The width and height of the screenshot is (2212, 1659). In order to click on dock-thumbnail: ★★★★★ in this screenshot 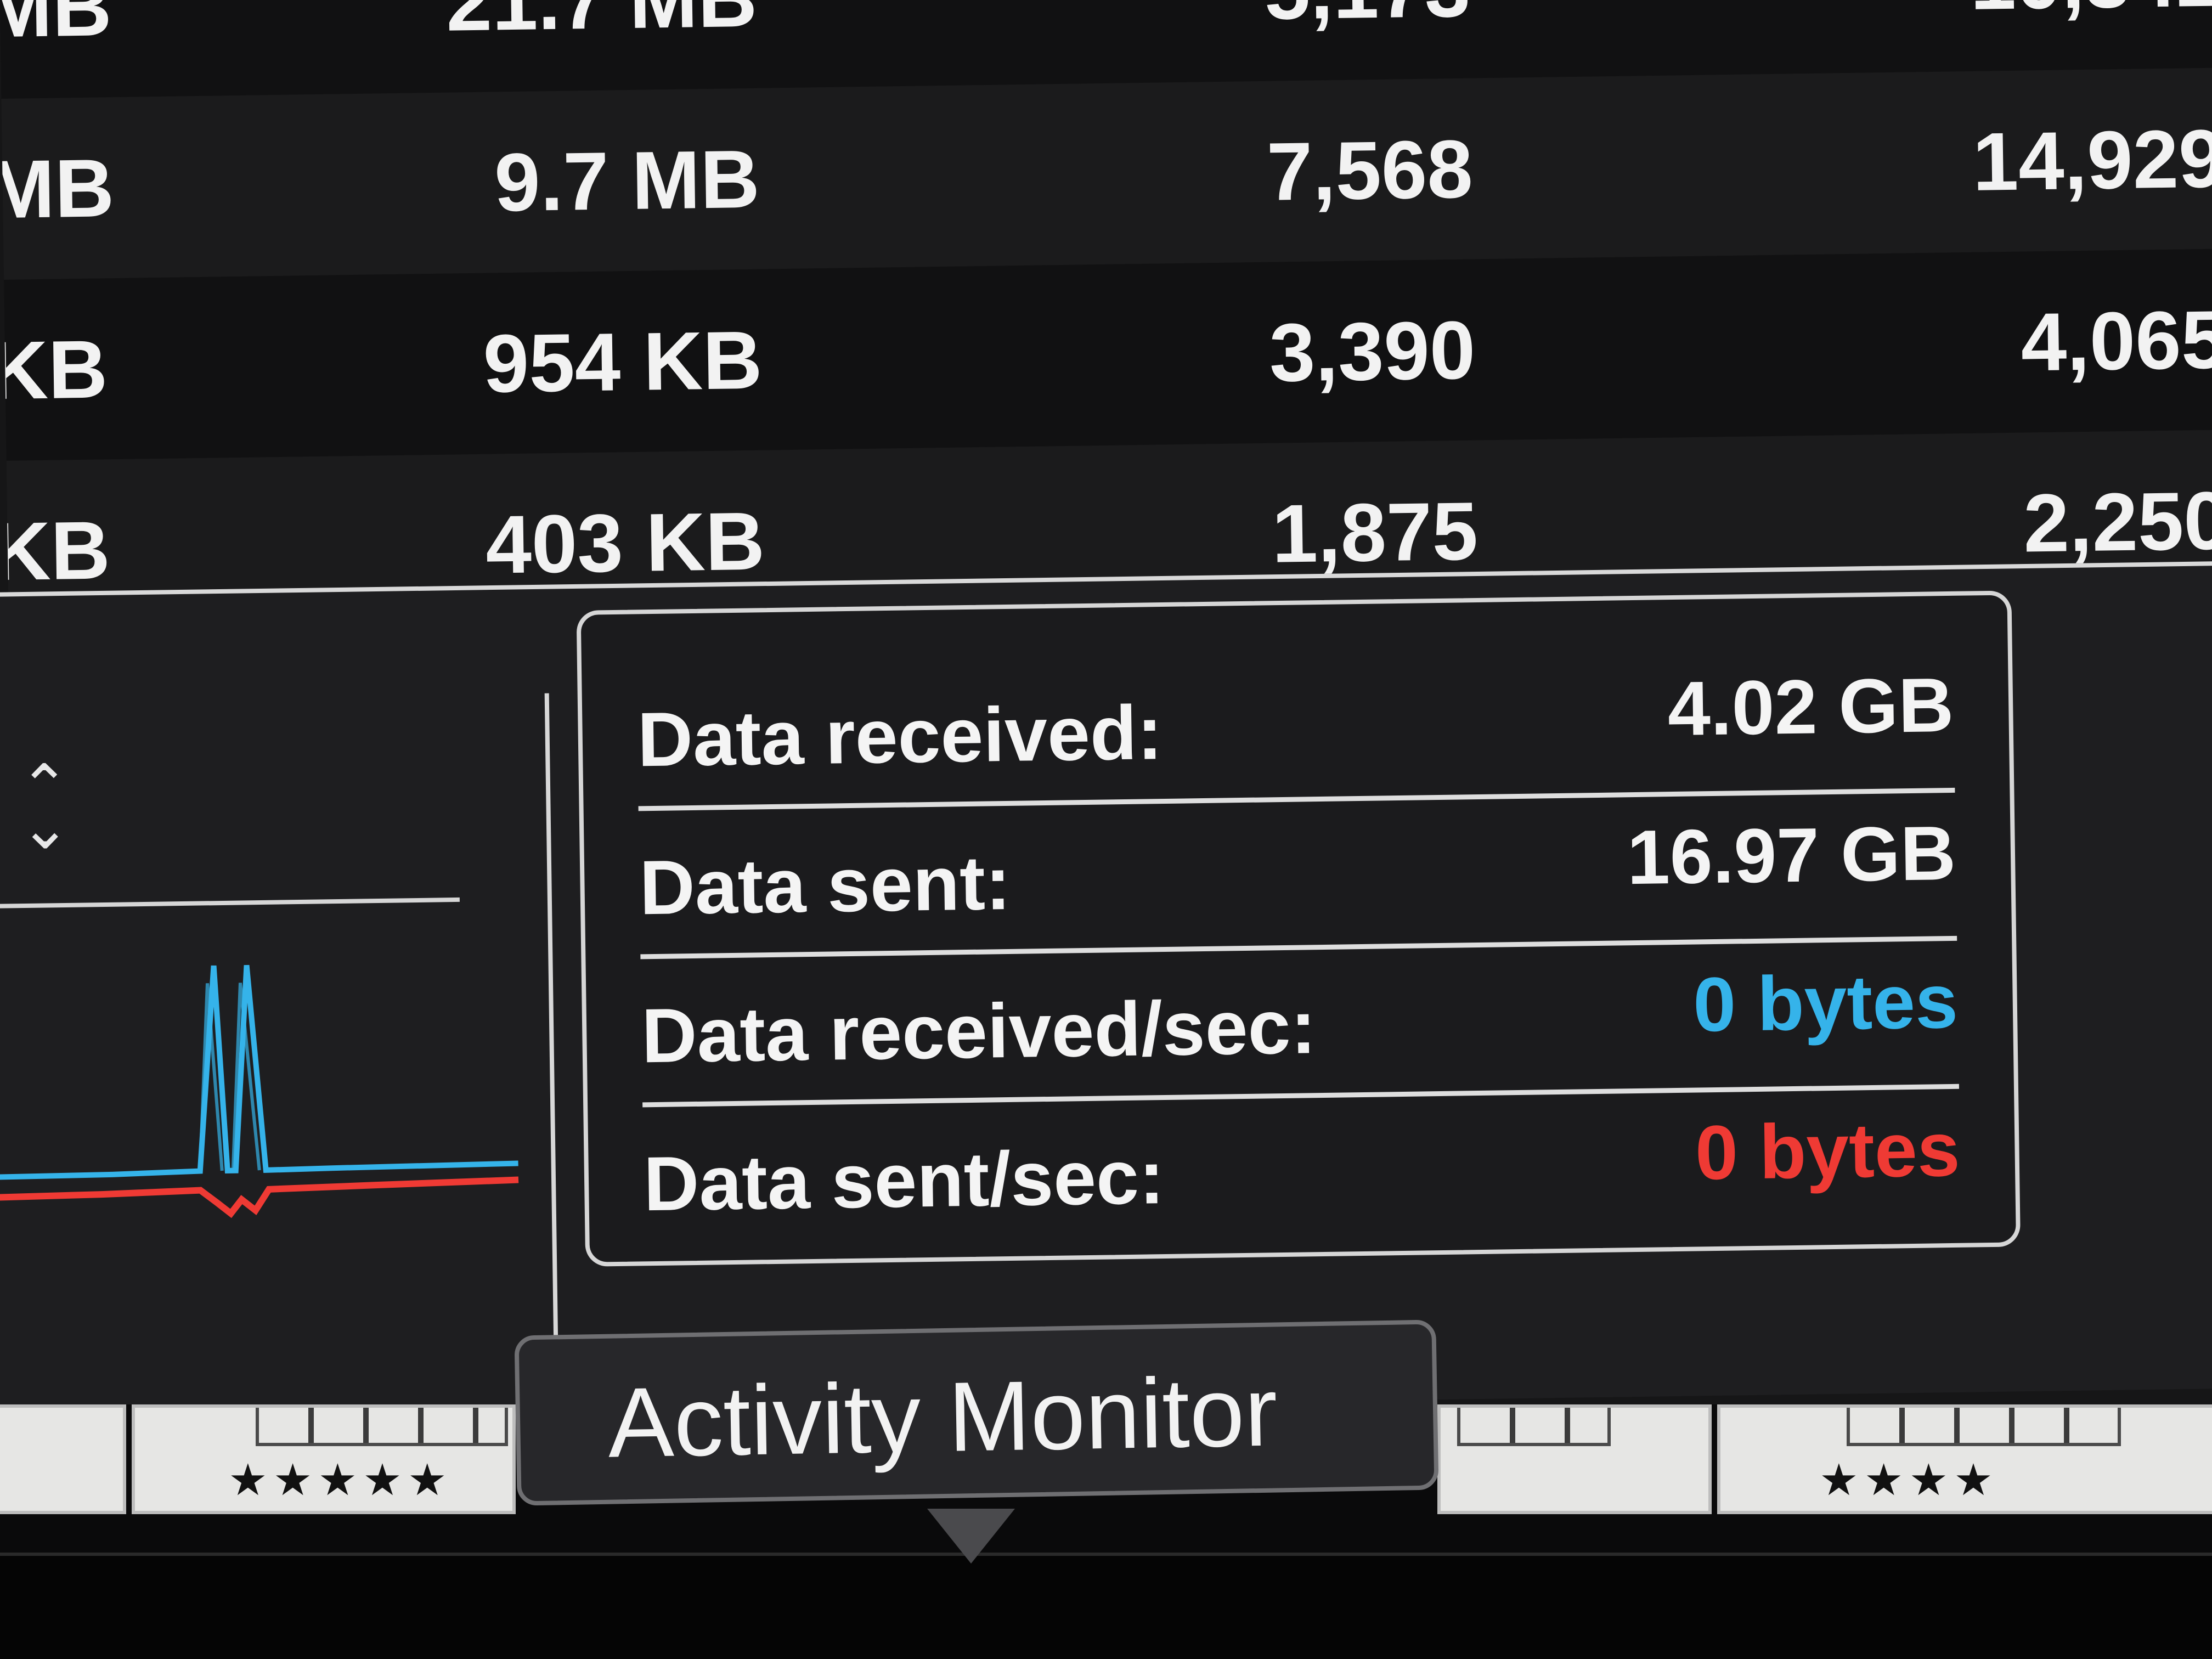, I will do `click(324, 1459)`.